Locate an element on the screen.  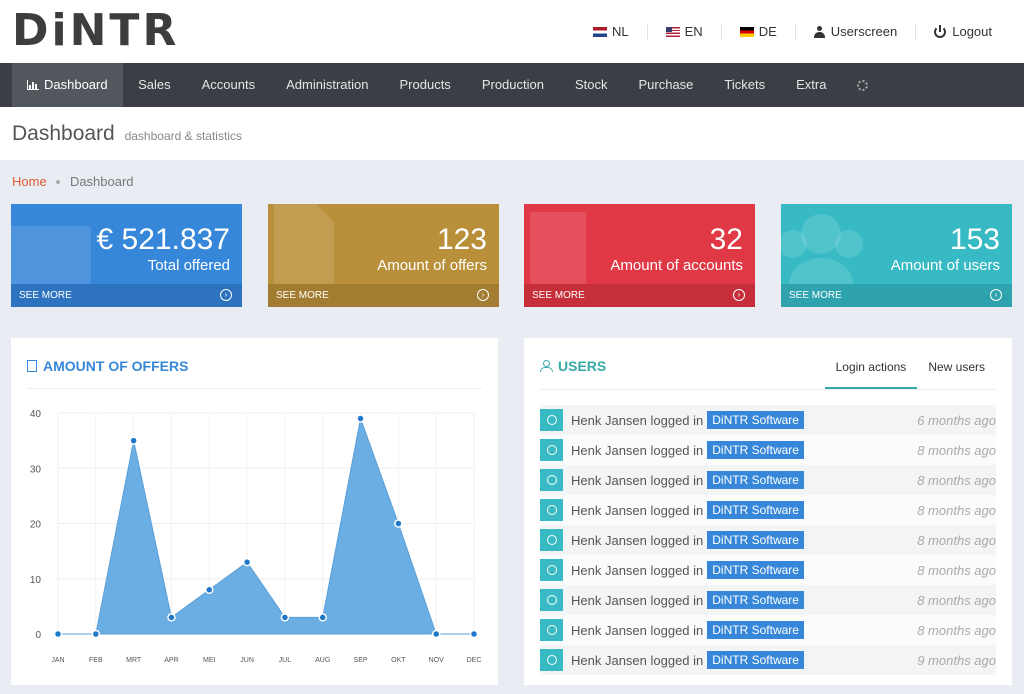
lang-en-link: EN is located at coordinates (683, 31).